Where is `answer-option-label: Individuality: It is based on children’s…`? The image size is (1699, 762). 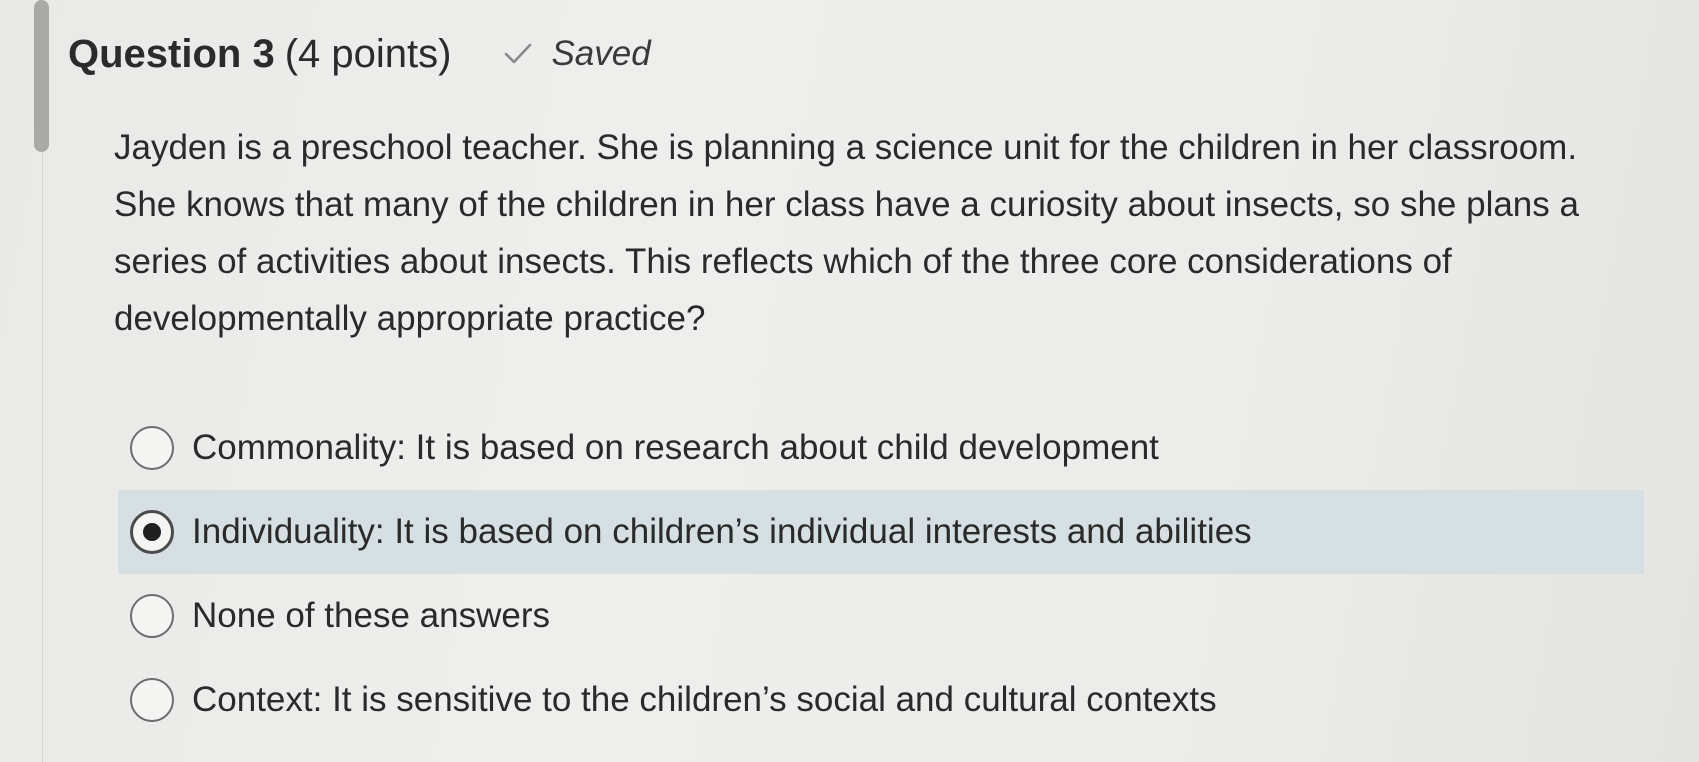
answer-option-label: Individuality: It is based on children’s… is located at coordinates (722, 531).